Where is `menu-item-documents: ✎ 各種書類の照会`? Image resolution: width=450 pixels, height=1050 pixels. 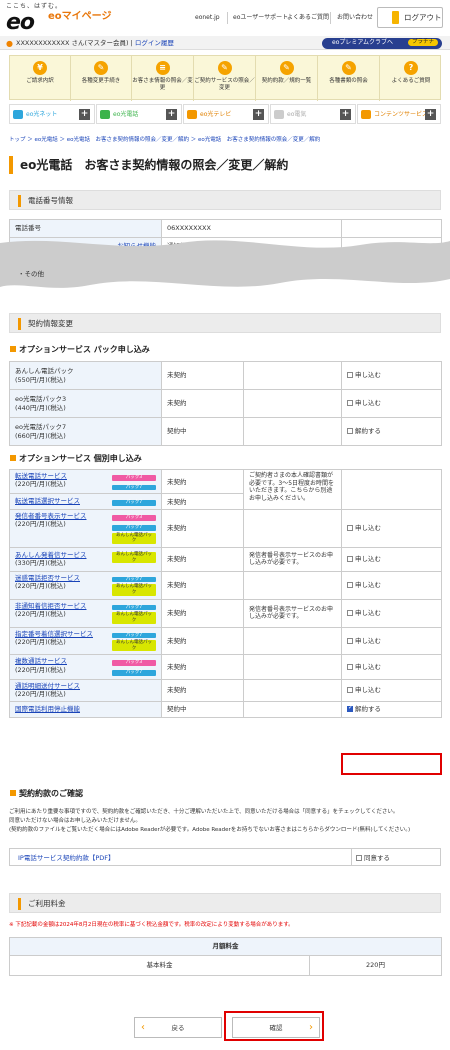 menu-item-documents: ✎ 各種書類の照会 is located at coordinates (349, 78).